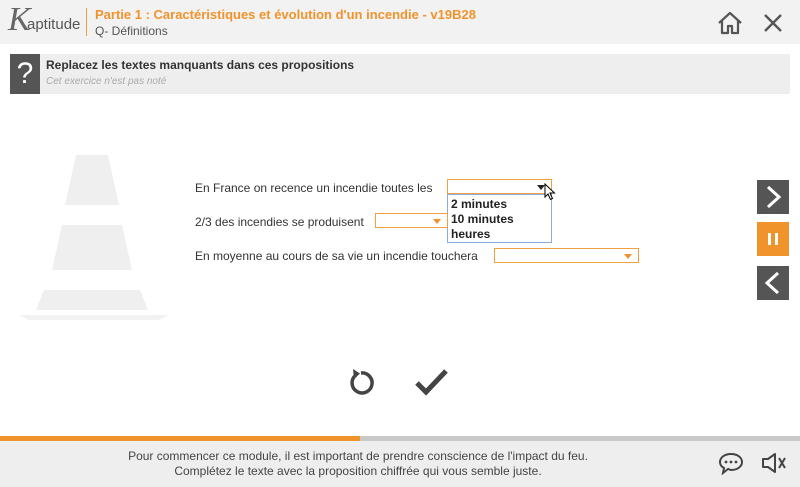 The height and width of the screenshot is (487, 800). I want to click on dropdown-option-heures: heures, so click(470, 234).